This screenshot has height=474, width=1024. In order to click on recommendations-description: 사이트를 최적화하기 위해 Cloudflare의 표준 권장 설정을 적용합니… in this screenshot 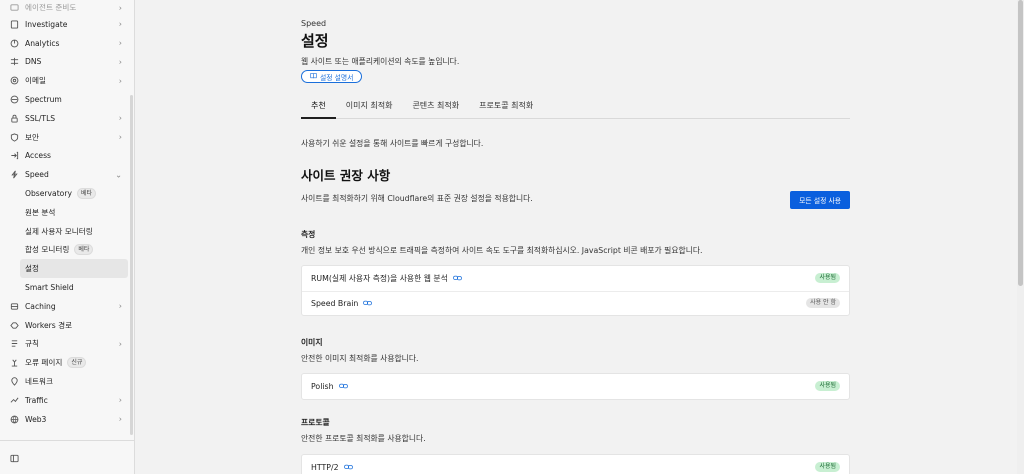, I will do `click(417, 198)`.